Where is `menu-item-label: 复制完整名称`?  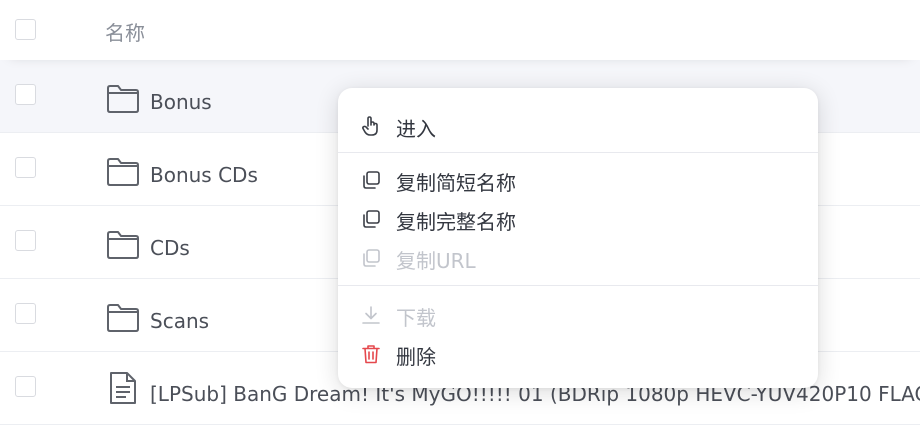 menu-item-label: 复制完整名称 is located at coordinates (456, 222).